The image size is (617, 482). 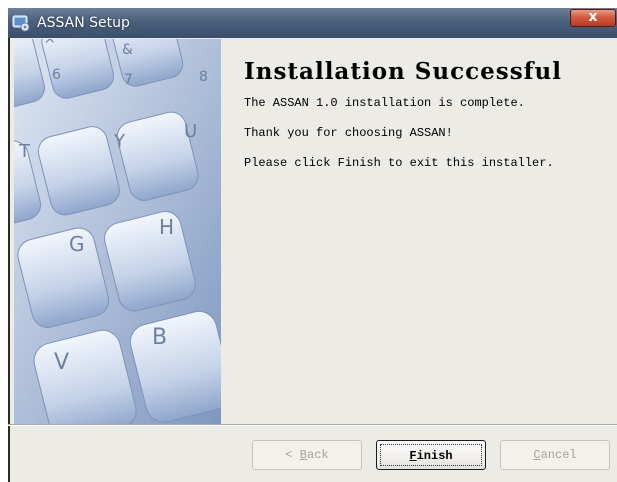 I want to click on svg-text: H, so click(x=166, y=227).